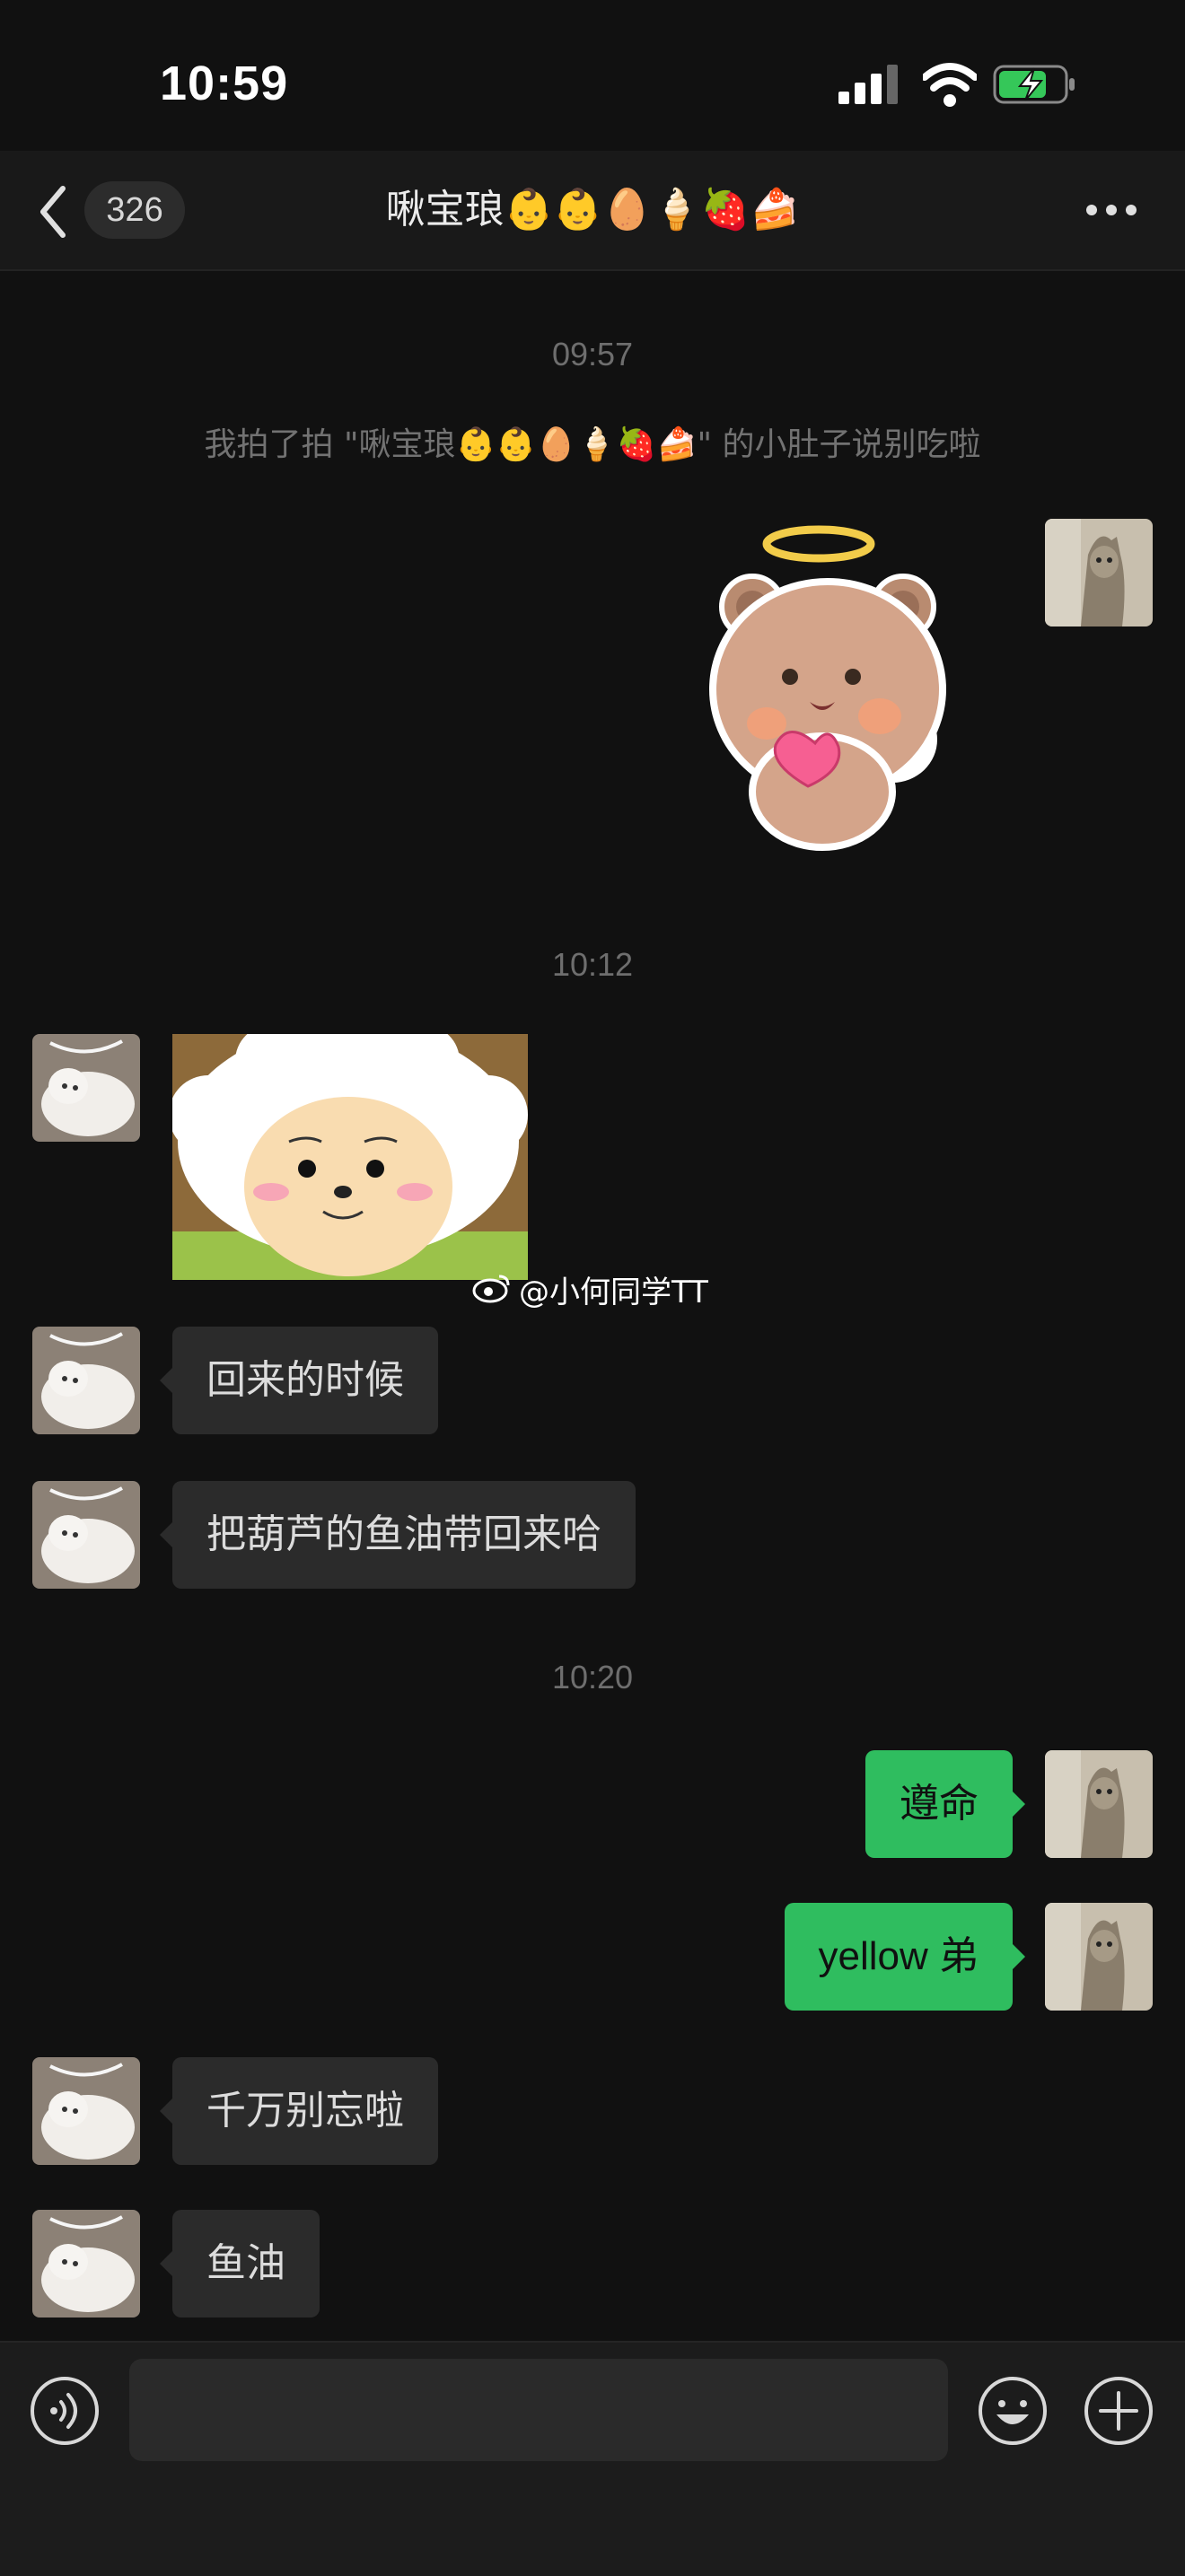  What do you see at coordinates (224, 83) in the screenshot?
I see `status-time: 10:59` at bounding box center [224, 83].